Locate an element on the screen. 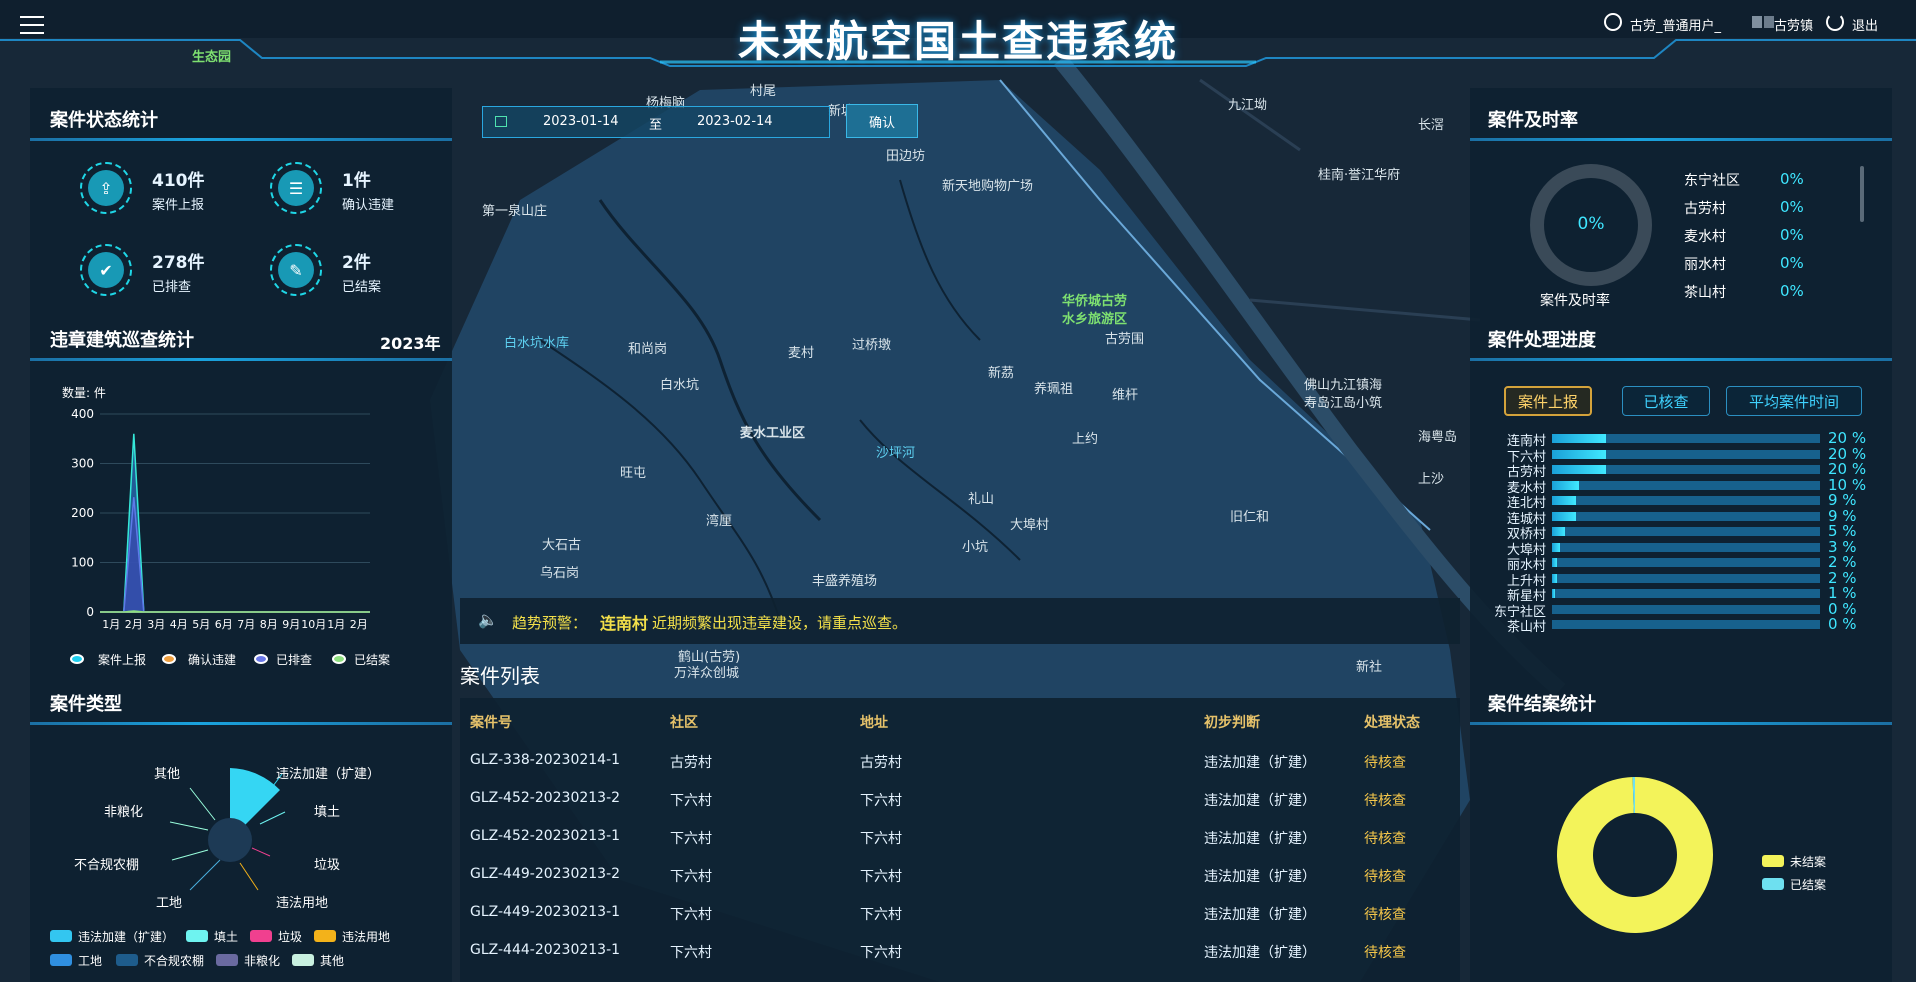  tab-case-report: 案件上报 is located at coordinates (1548, 401).